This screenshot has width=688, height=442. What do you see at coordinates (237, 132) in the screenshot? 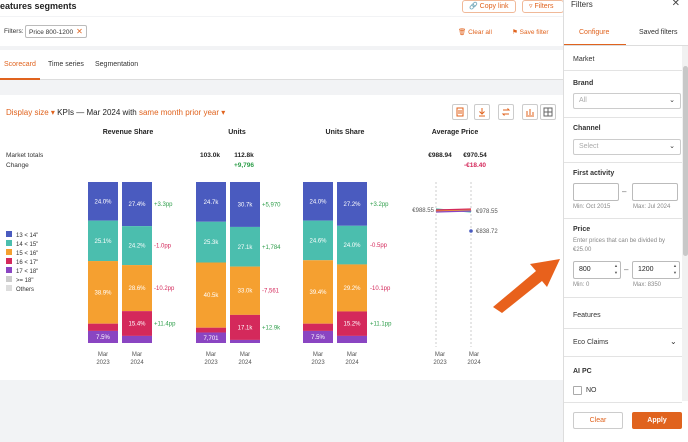
I see `chart-title: Units` at bounding box center [237, 132].